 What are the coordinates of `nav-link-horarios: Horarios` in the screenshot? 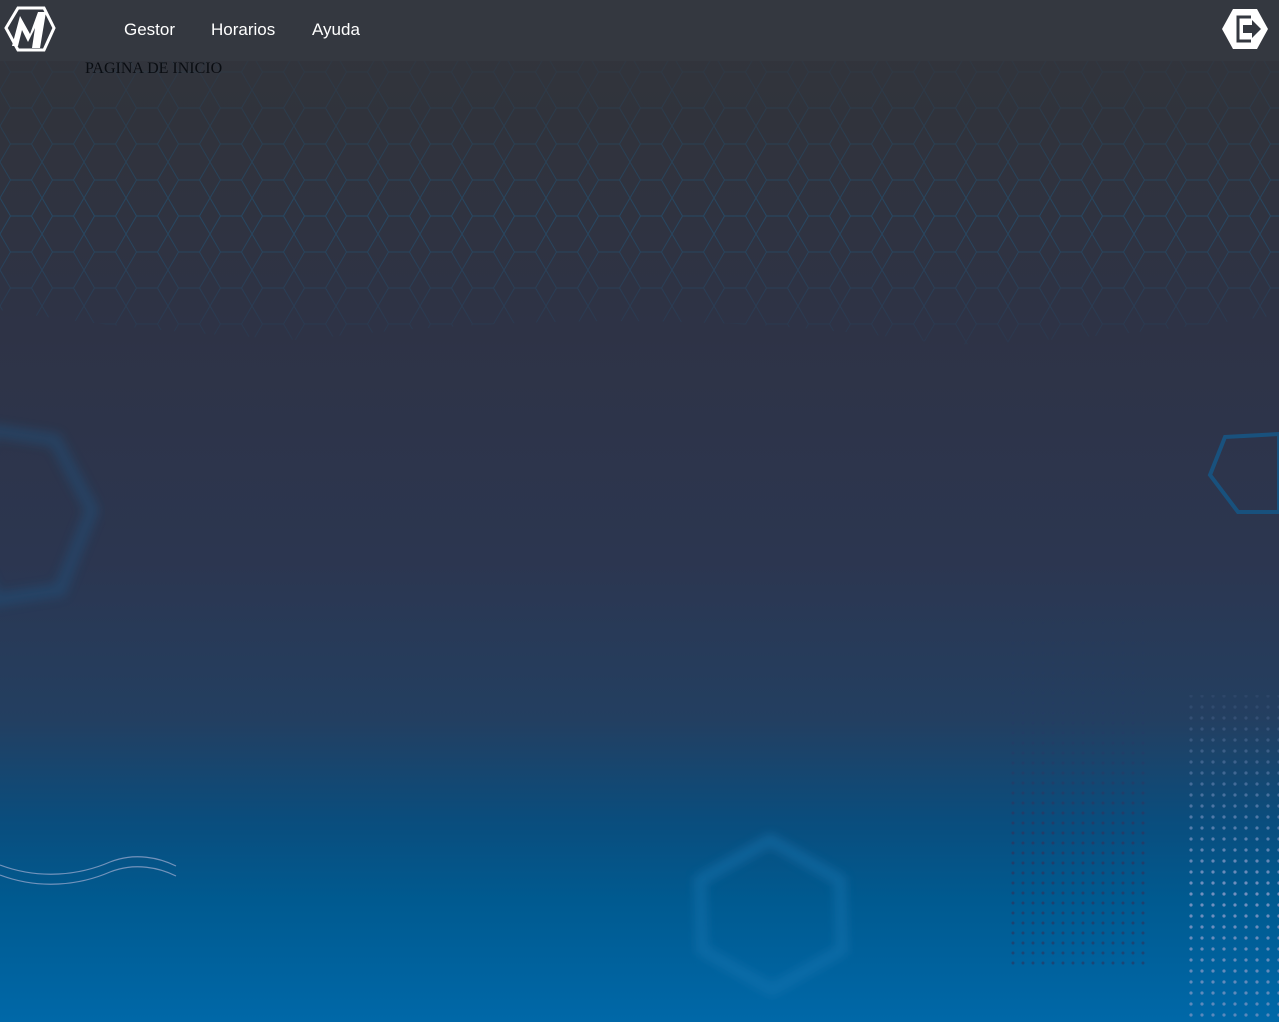 It's located at (243, 30).